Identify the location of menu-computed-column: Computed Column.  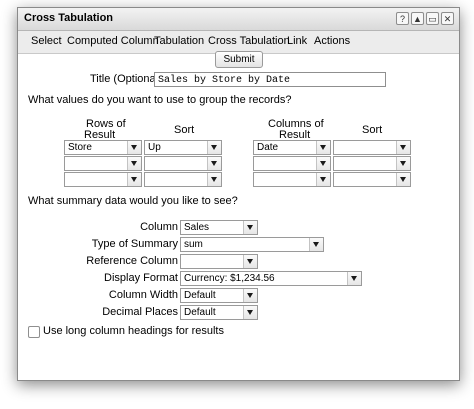
(113, 41).